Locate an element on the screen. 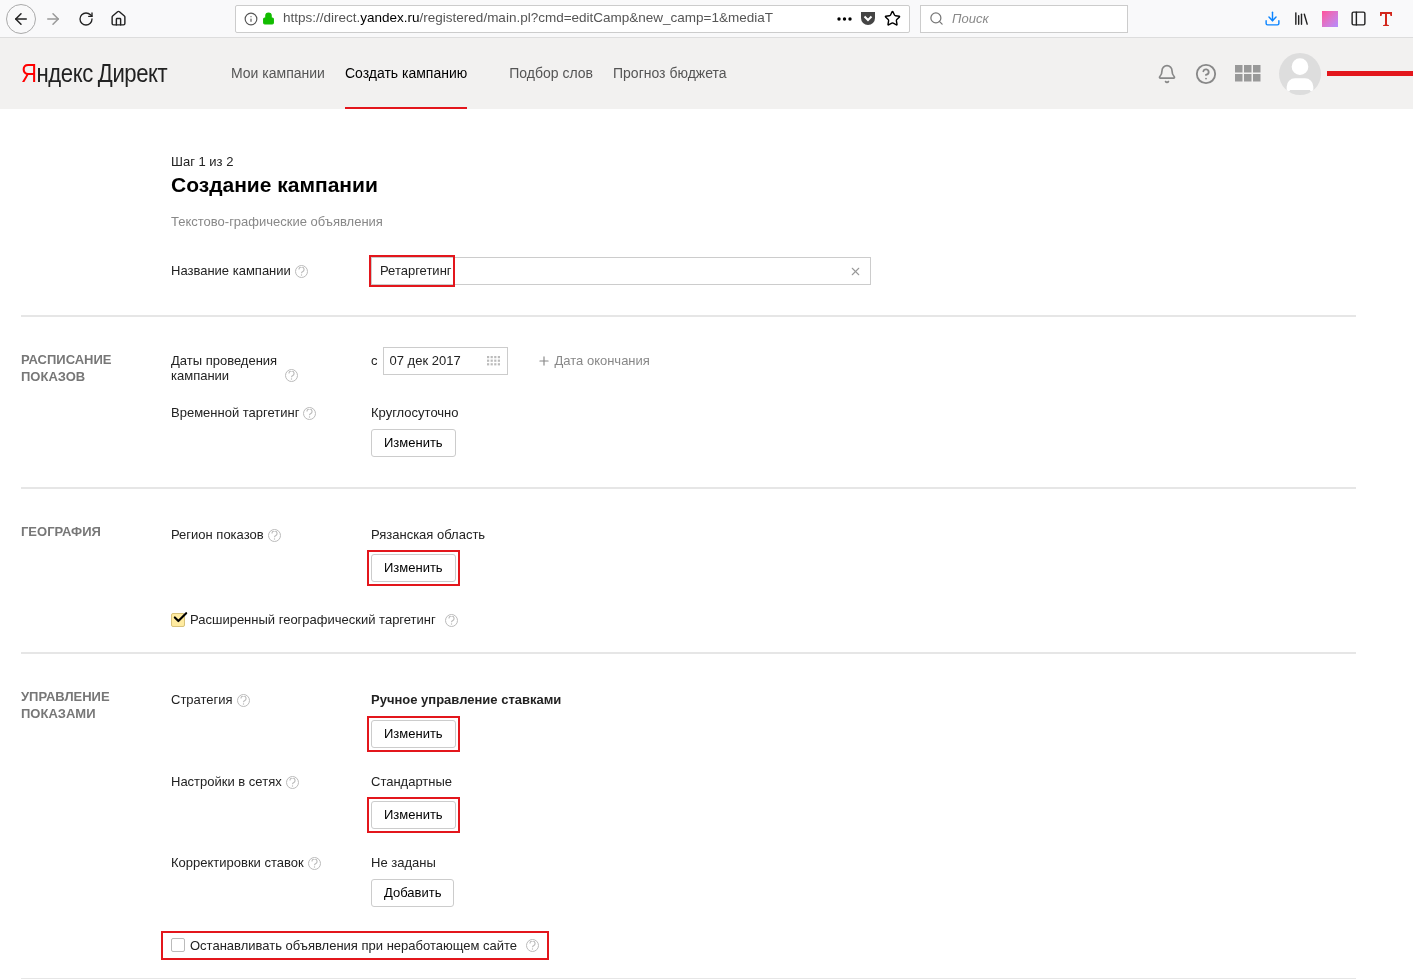 The image size is (1413, 979). pocket-icon is located at coordinates (868, 18).